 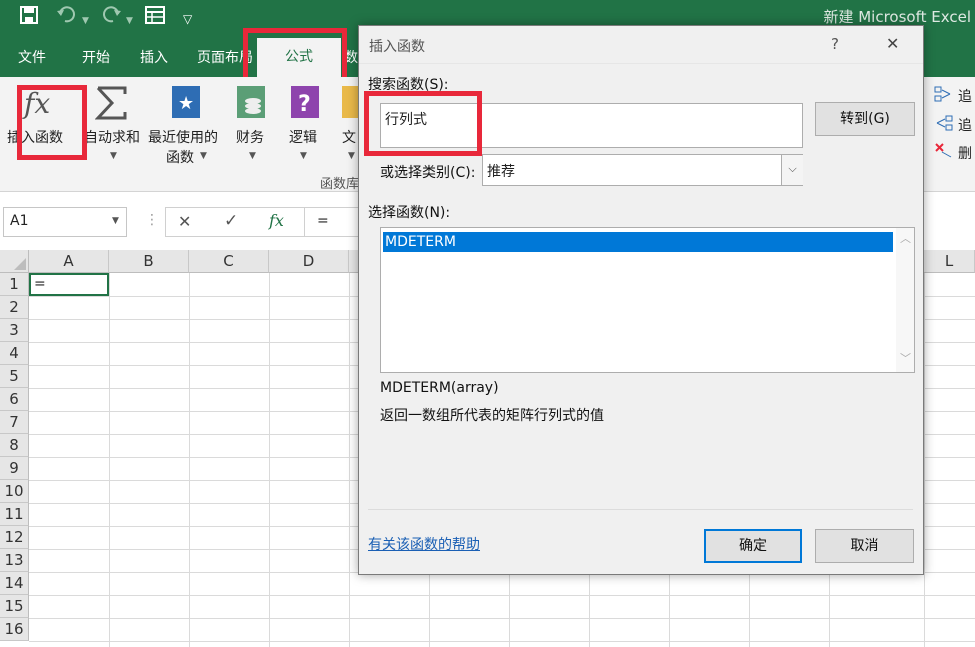 I want to click on row-header-9: 9, so click(x=14, y=468).